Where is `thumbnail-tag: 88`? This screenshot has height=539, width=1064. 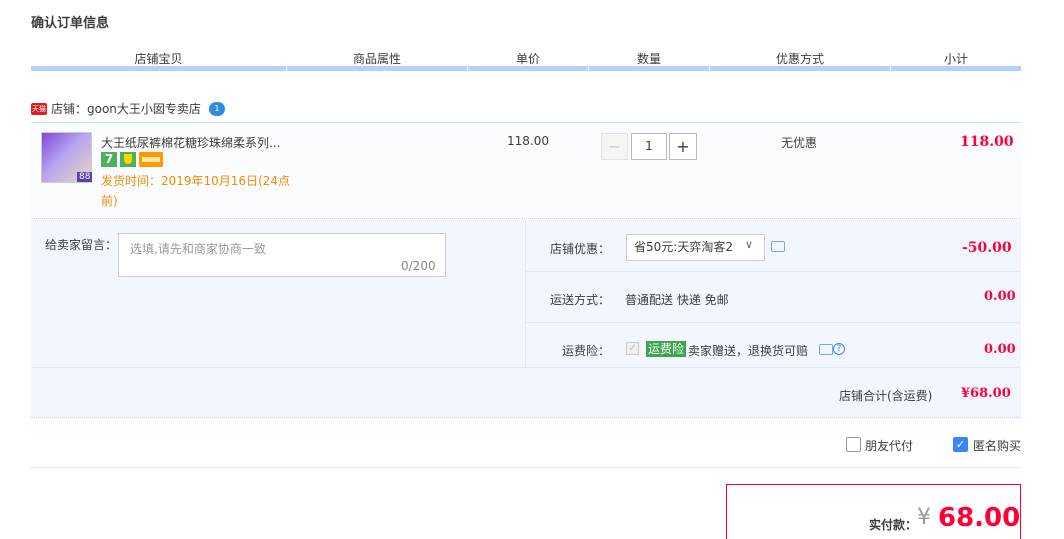 thumbnail-tag: 88 is located at coordinates (85, 177).